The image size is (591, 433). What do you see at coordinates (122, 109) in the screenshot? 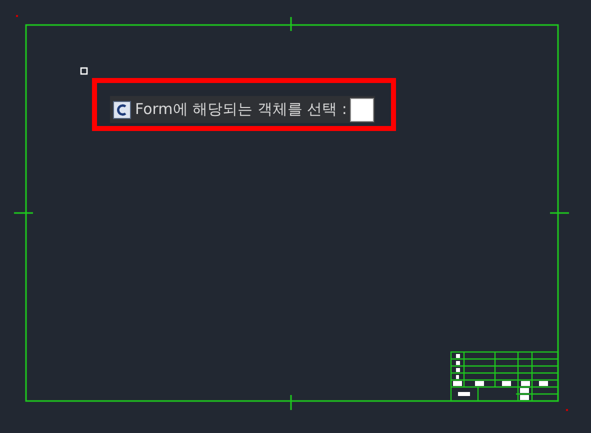
I see `command-icon` at bounding box center [122, 109].